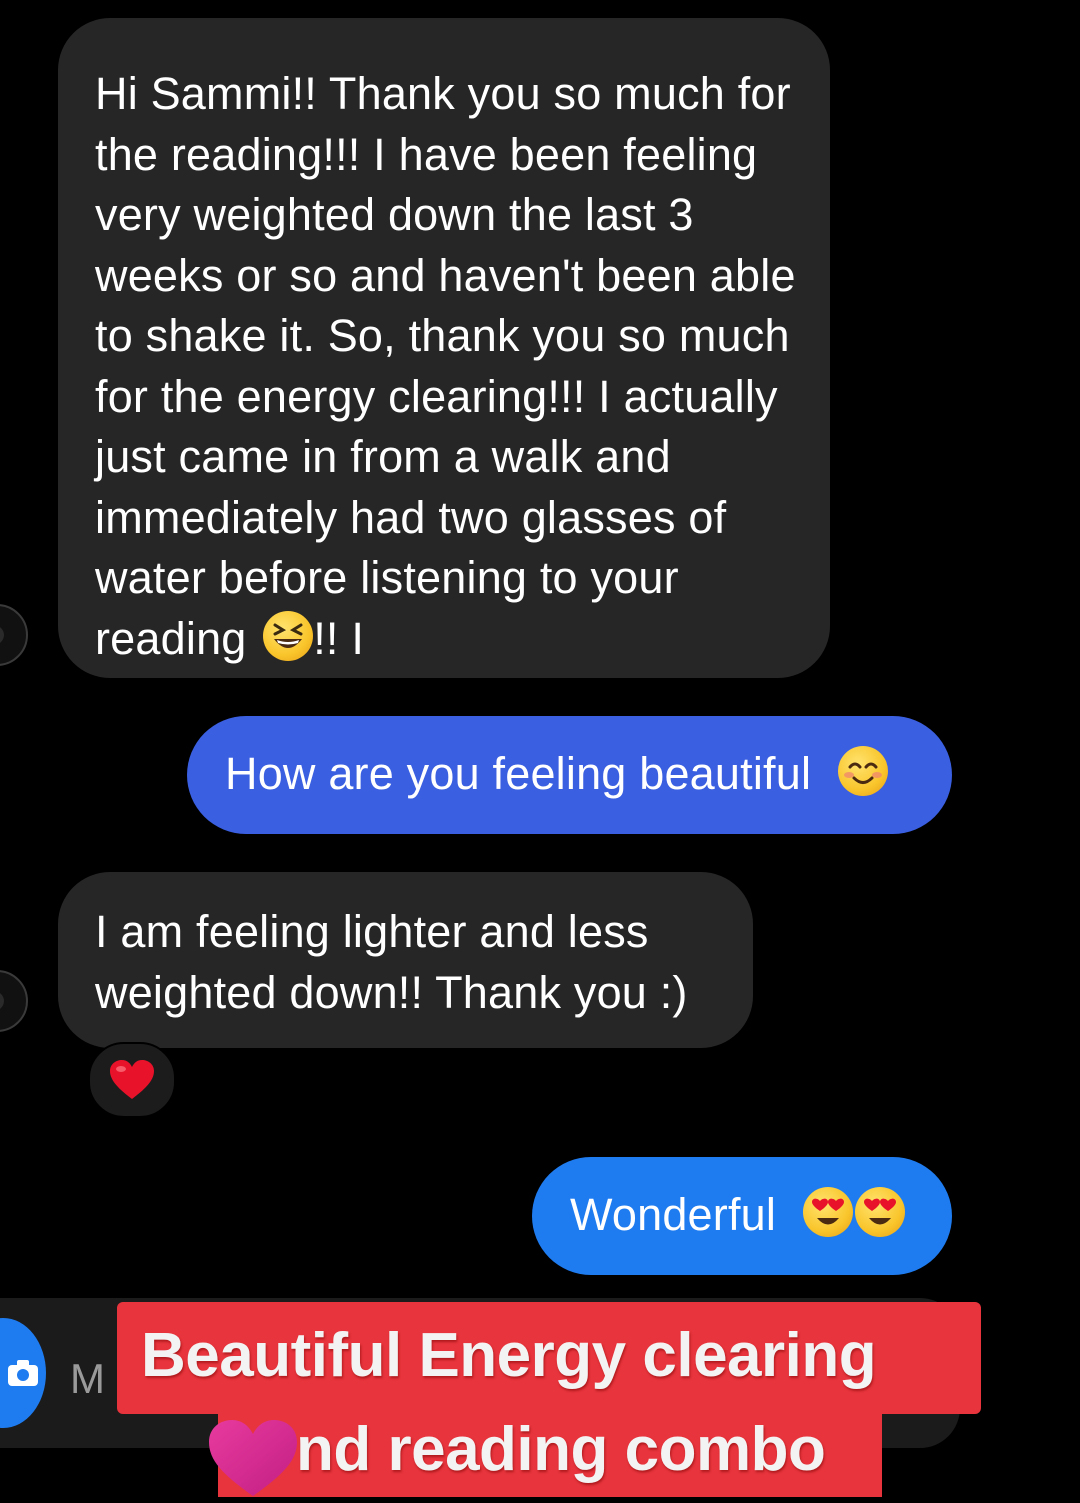 This screenshot has height=1503, width=1080. I want to click on red-heart-icon, so click(132, 1079).